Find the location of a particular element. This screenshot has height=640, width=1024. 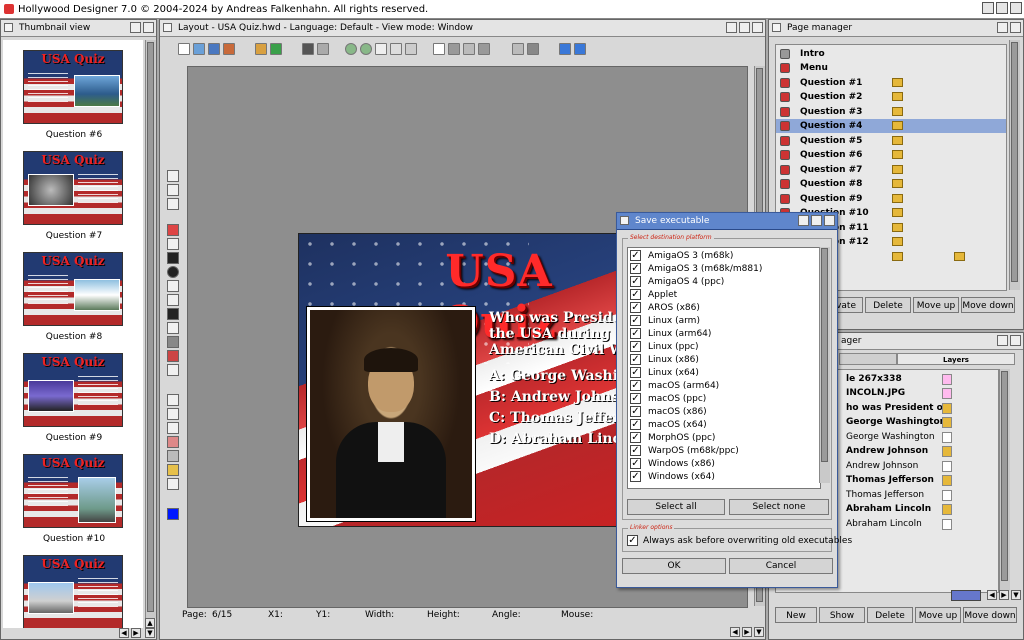

thumbnail-question-9: USA Quiz is located at coordinates (73, 390).